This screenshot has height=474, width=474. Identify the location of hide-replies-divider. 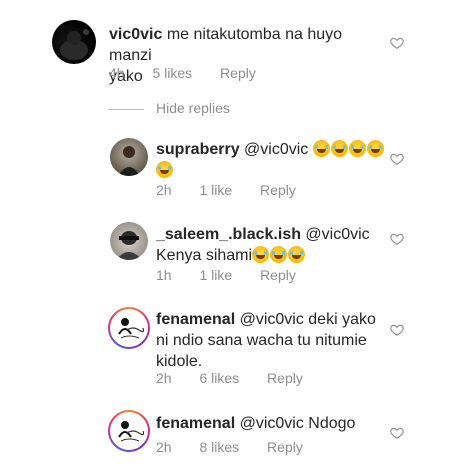
(126, 109).